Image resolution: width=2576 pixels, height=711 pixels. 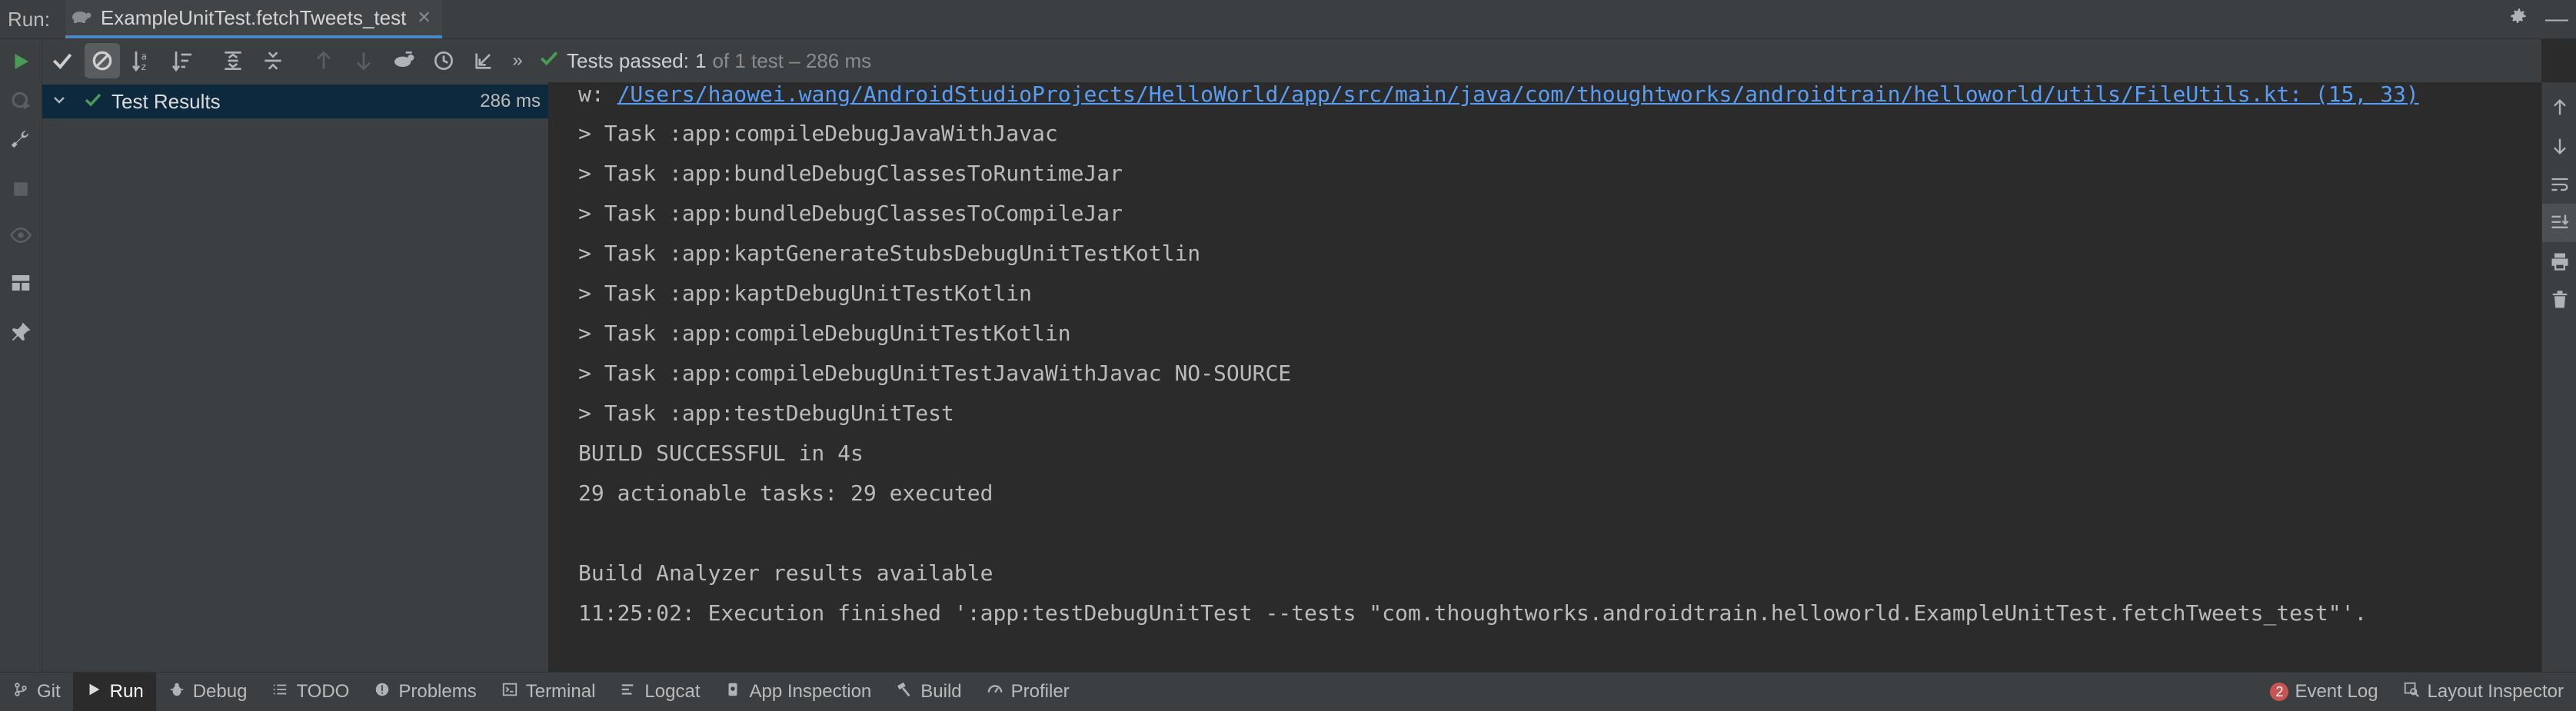 I want to click on profiler-icon, so click(x=999, y=692).